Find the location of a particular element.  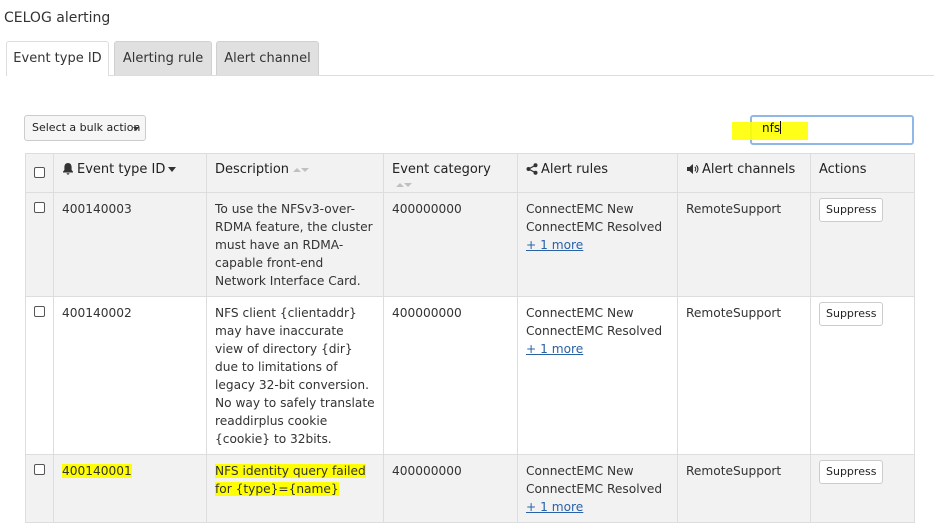

bell-icon is located at coordinates (68, 169).